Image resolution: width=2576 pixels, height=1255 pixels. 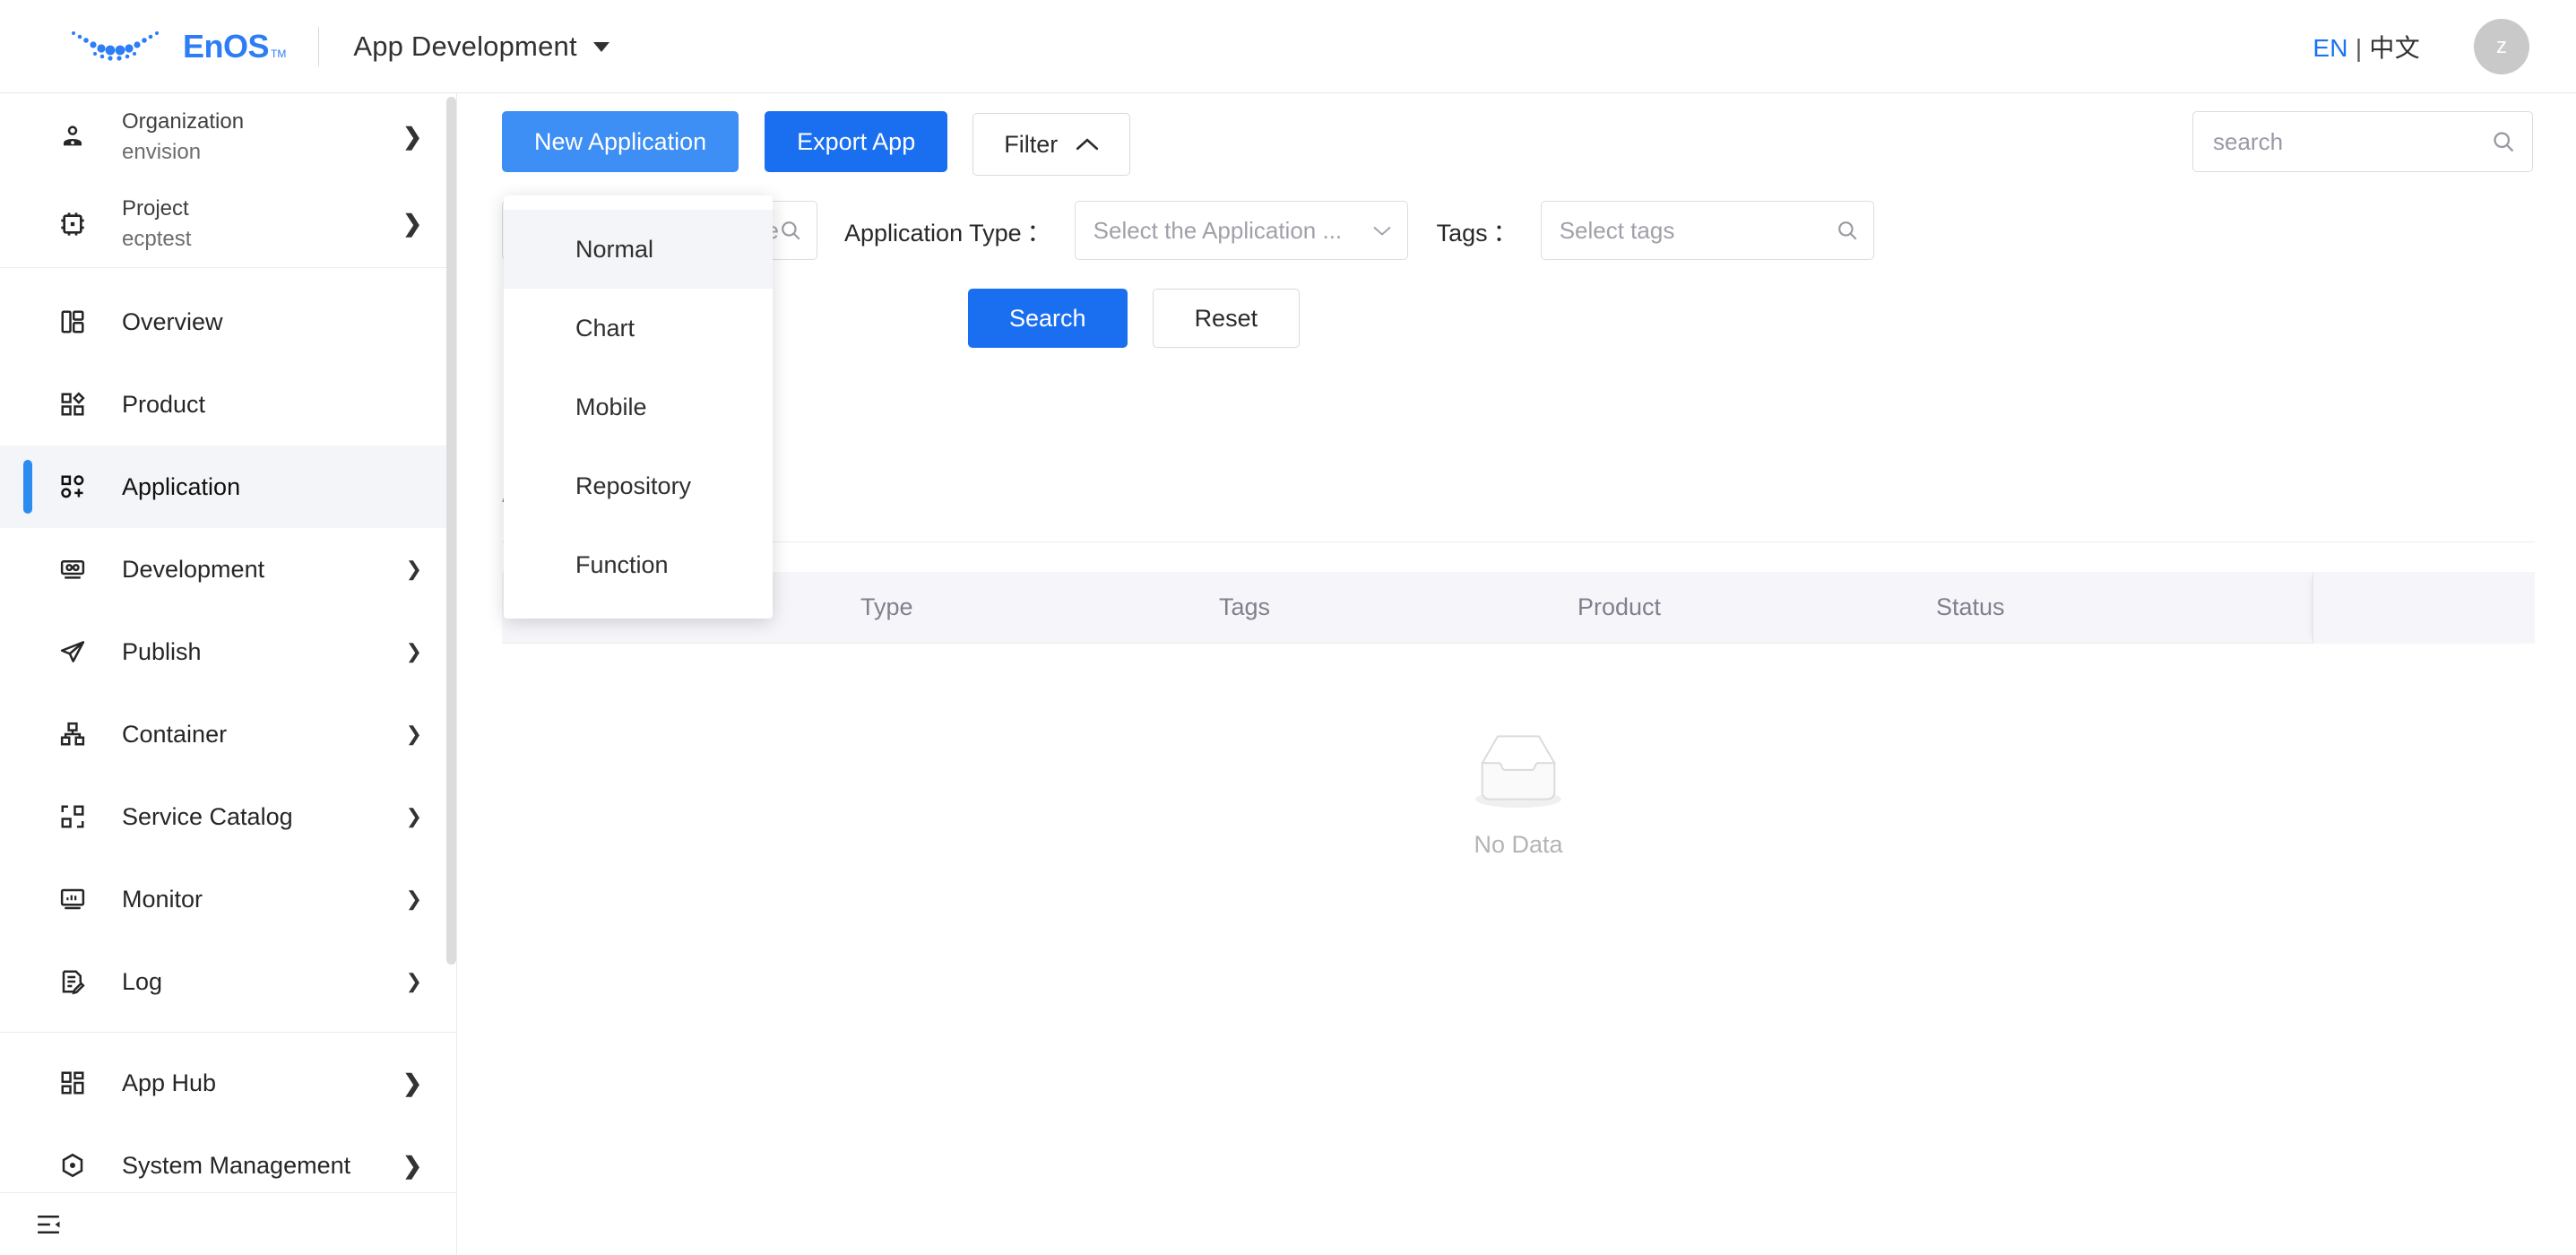 I want to click on sidebar-item-label: Monitor, so click(x=162, y=899).